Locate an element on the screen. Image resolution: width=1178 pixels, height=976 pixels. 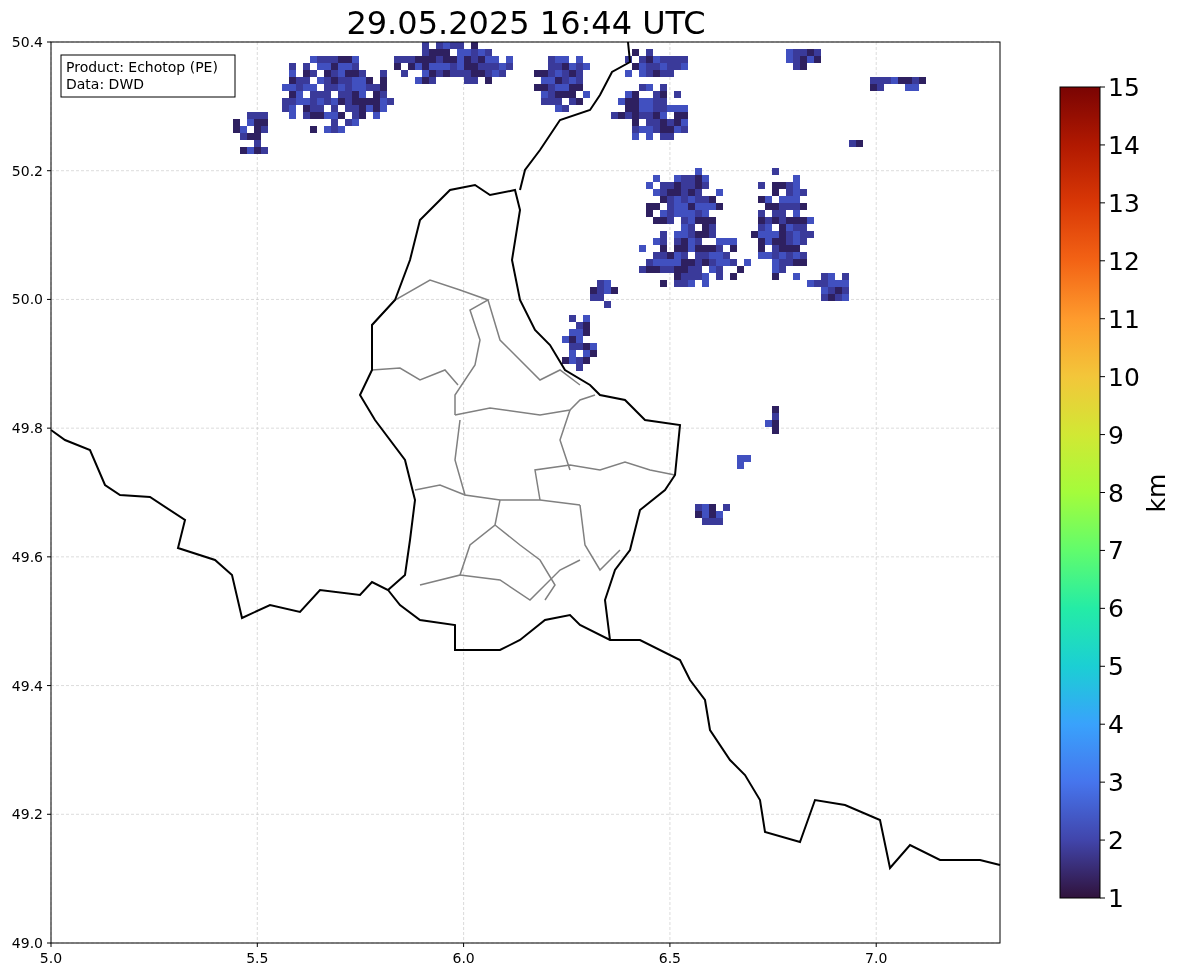
y-tick-label: 49.4 is located at coordinates (27, 685).